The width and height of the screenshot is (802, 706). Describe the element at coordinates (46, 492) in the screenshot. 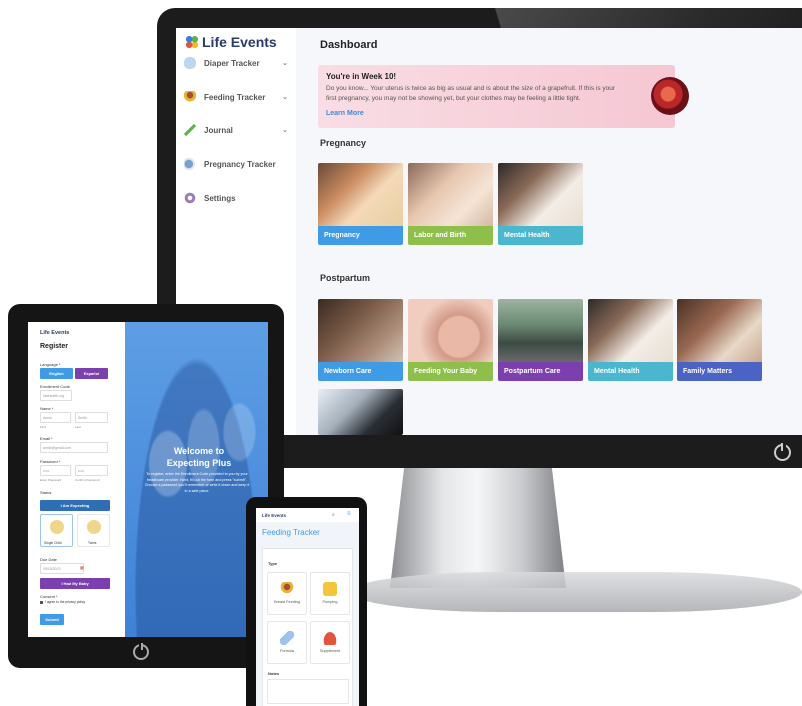

I see `status-label: Status` at that location.